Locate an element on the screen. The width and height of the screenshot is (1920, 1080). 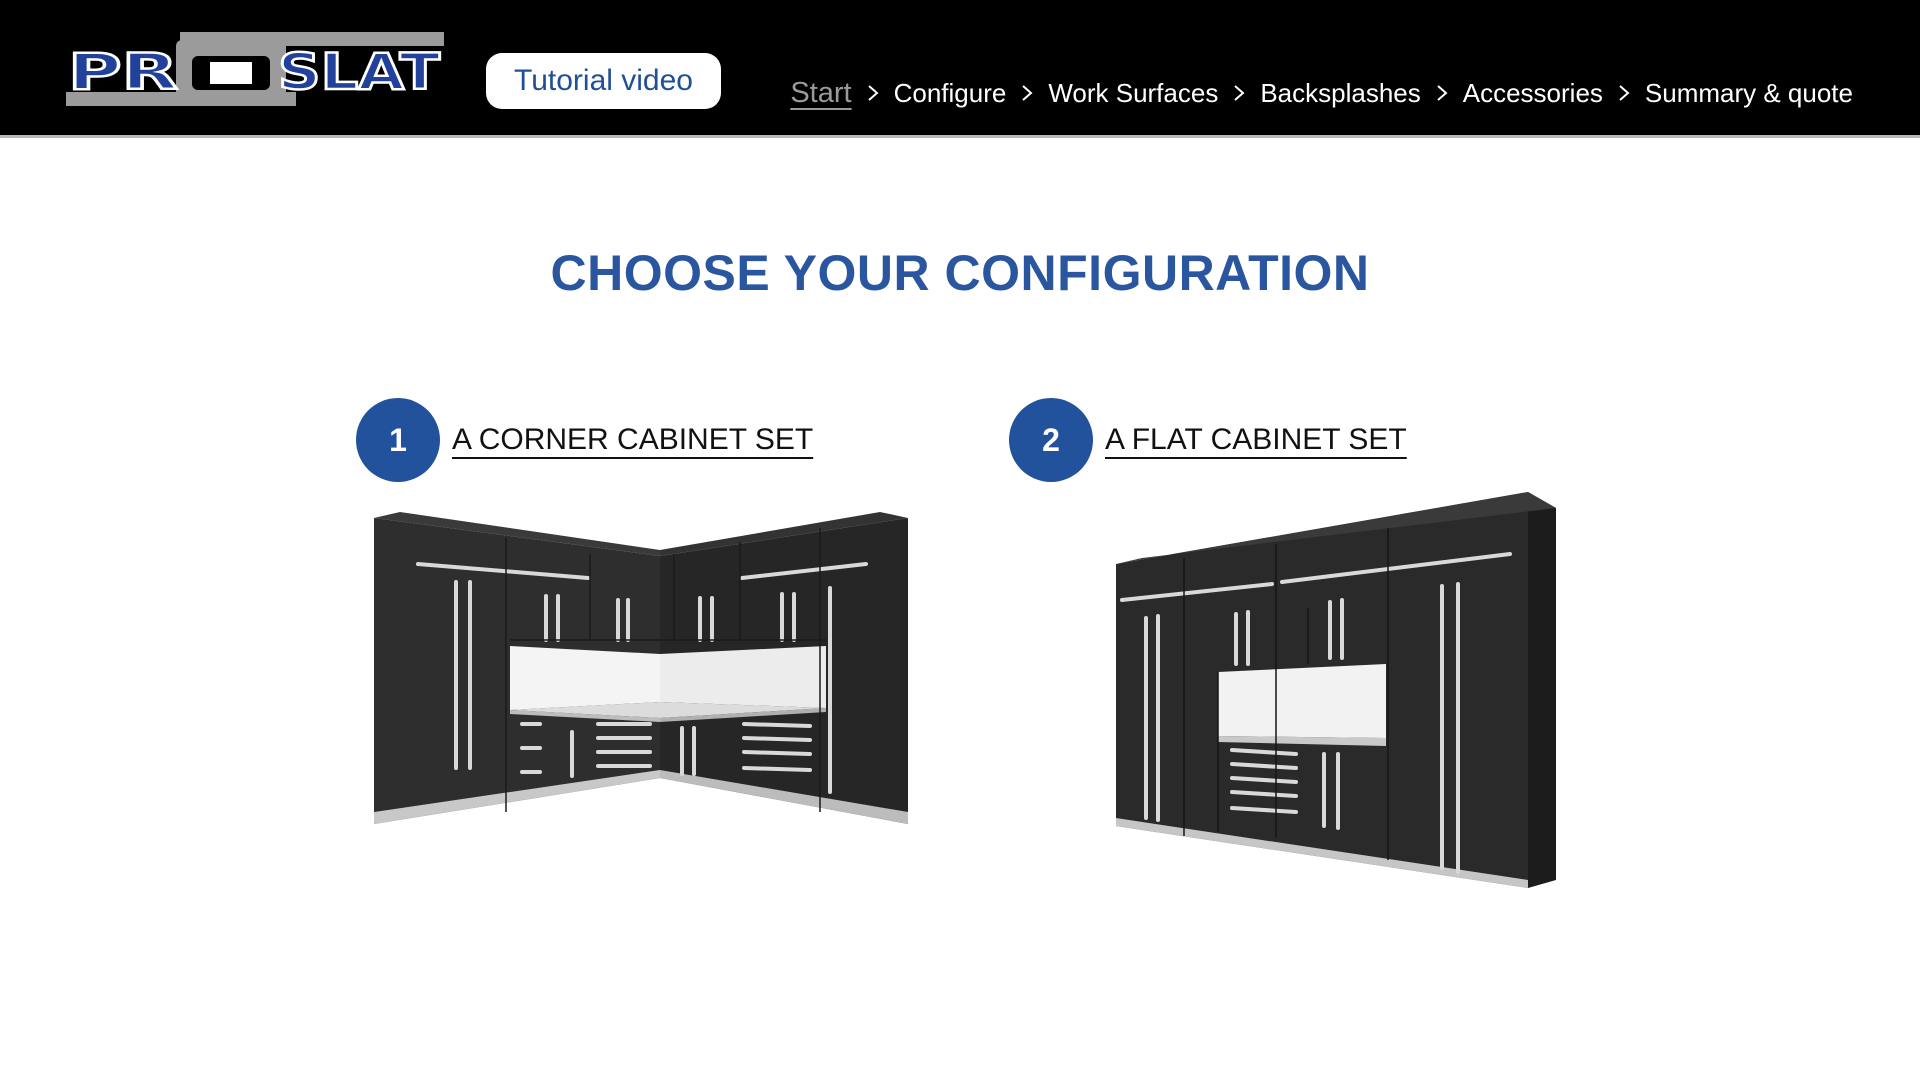
corner-cabinet-set-image is located at coordinates (640, 672).